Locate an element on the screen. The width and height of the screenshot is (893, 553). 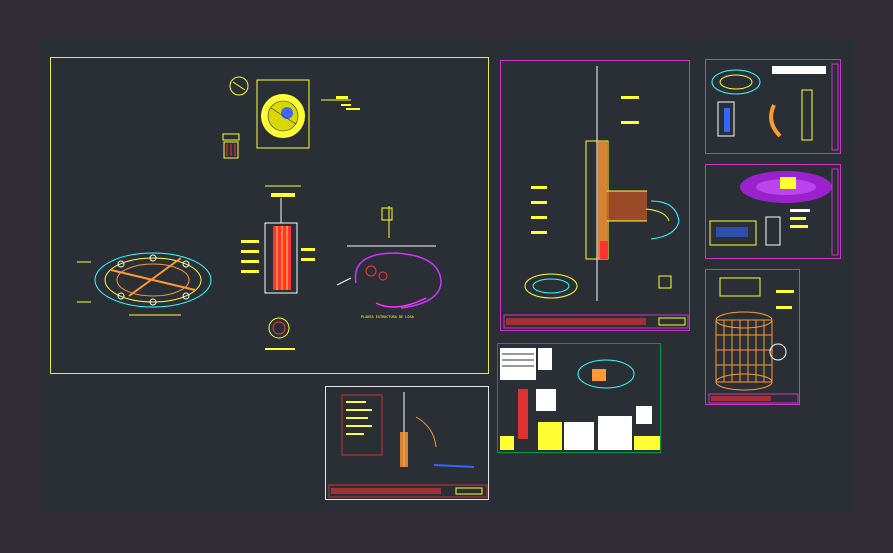
platform-sheet is located at coordinates (773, 211).